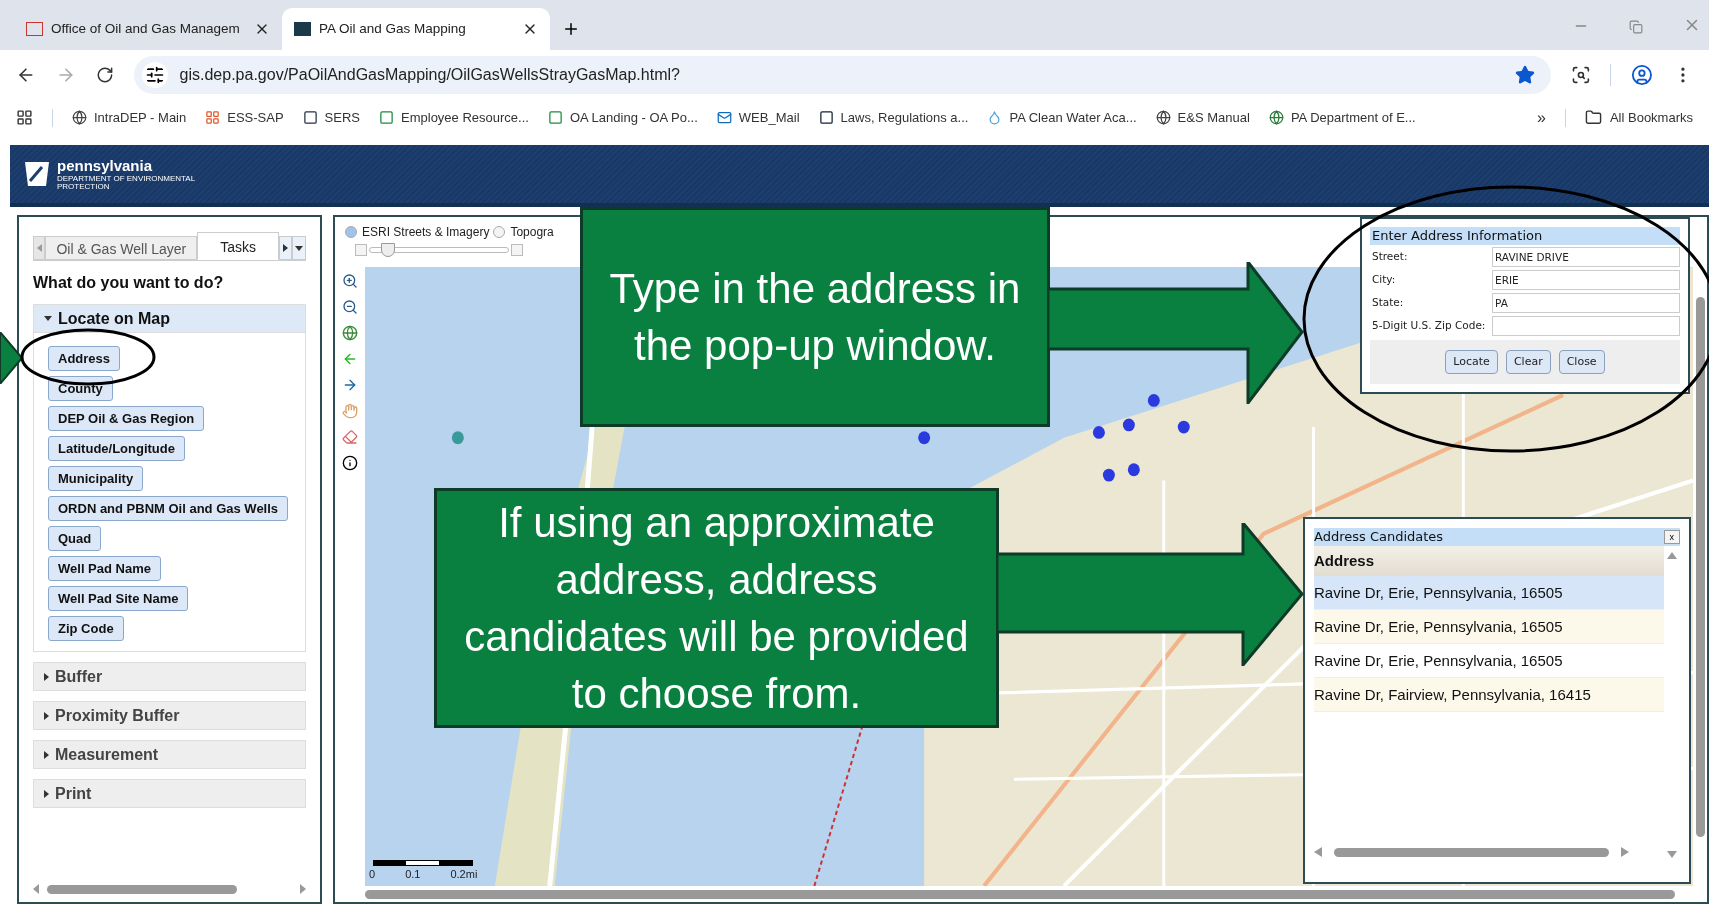 The width and height of the screenshot is (1709, 907). Describe the element at coordinates (815, 317) in the screenshot. I see `instruction-callout: Type in the address in the pop-up window.` at that location.